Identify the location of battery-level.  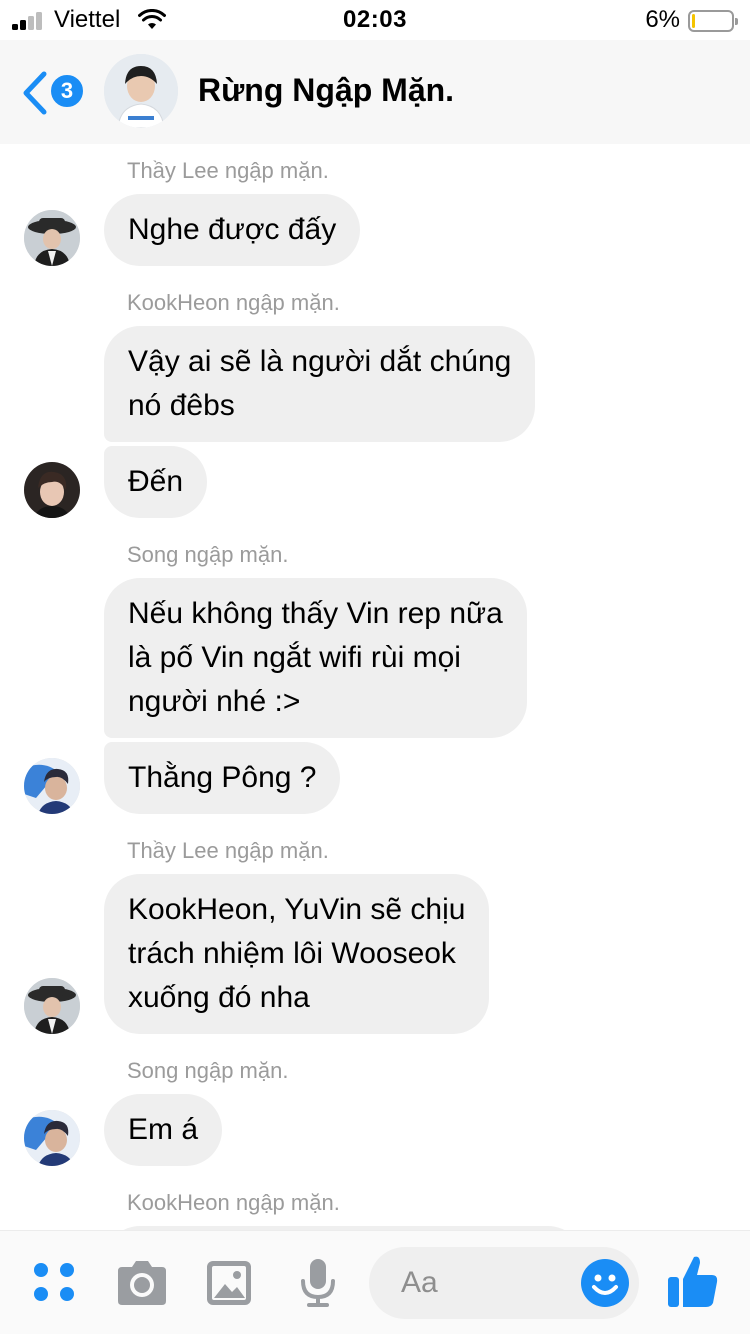
(693, 21).